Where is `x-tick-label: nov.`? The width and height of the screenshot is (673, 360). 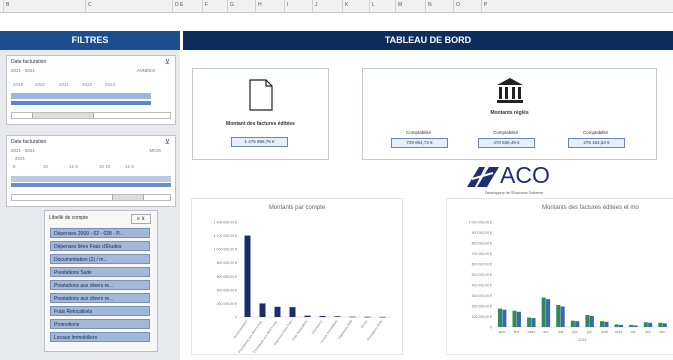 x-tick-label: nov. is located at coordinates (648, 332).